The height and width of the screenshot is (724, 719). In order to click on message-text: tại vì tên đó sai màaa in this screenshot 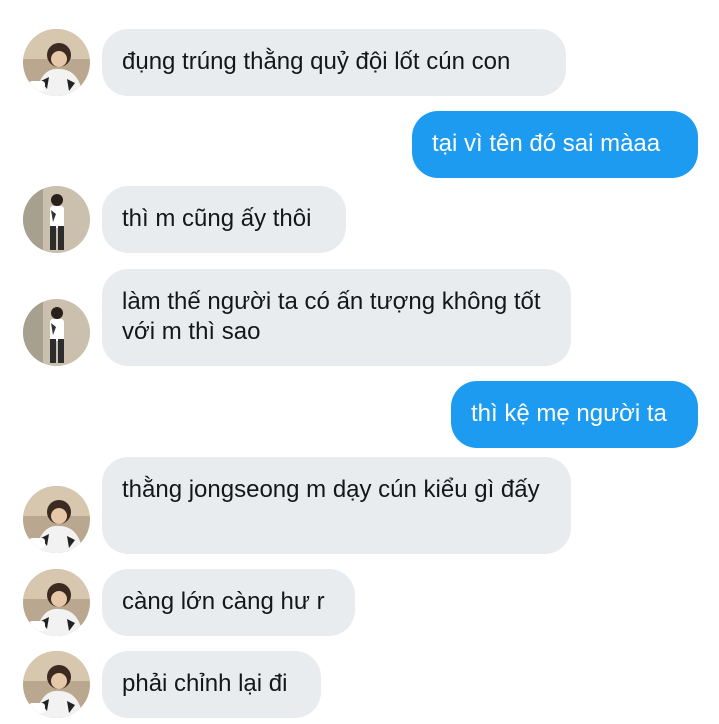, I will do `click(546, 143)`.